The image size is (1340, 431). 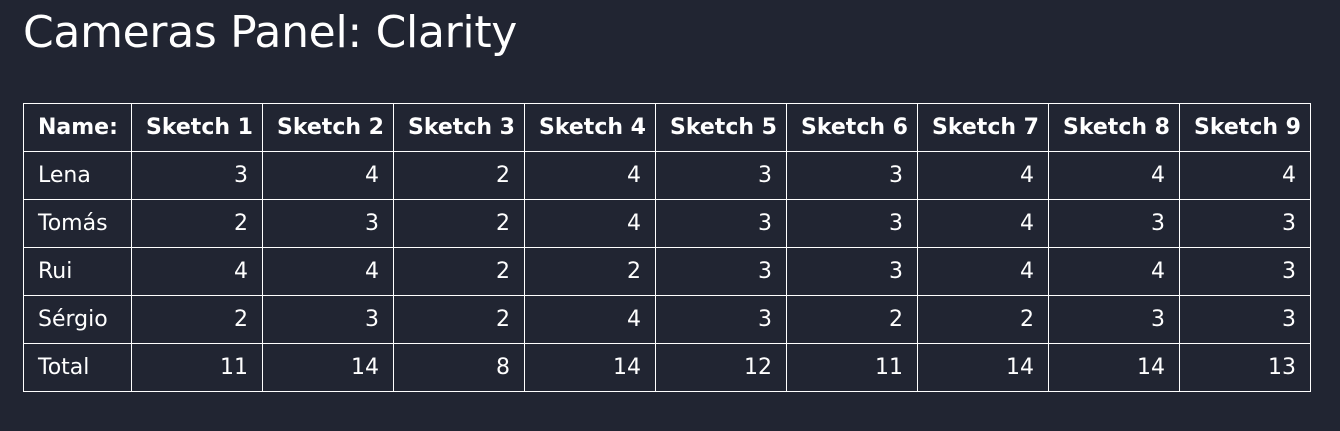 What do you see at coordinates (77, 127) in the screenshot?
I see `column-header-name: Name:` at bounding box center [77, 127].